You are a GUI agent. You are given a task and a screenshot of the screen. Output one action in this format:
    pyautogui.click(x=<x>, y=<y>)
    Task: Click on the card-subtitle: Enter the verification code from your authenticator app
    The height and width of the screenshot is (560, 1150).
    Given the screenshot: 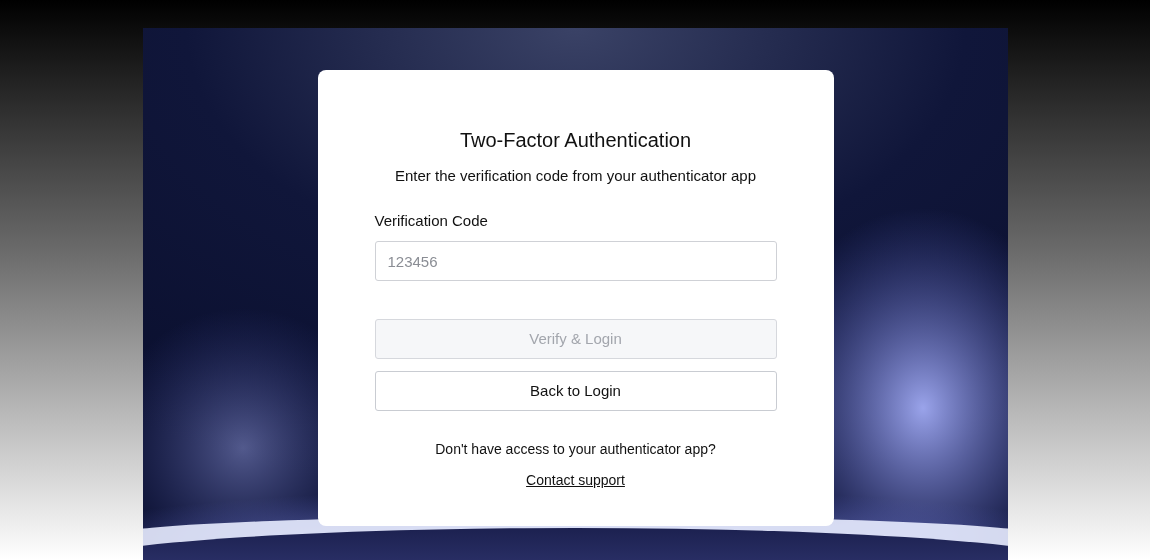 What is the action you would take?
    pyautogui.click(x=575, y=176)
    